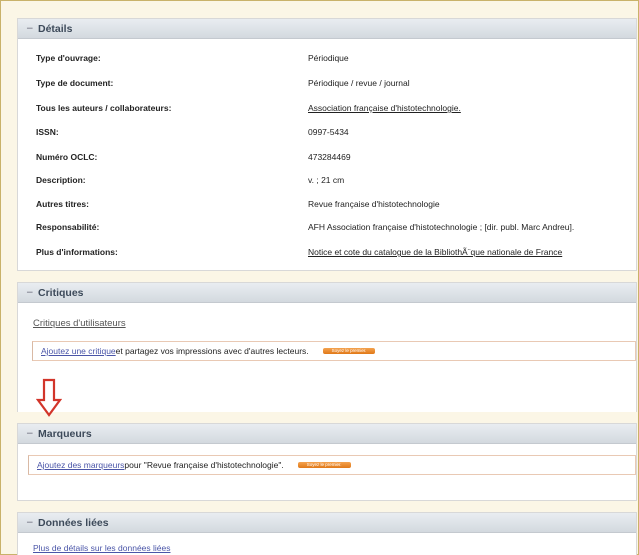  I want to click on add-tags-link: Ajoutez des marqueurs, so click(80, 465).